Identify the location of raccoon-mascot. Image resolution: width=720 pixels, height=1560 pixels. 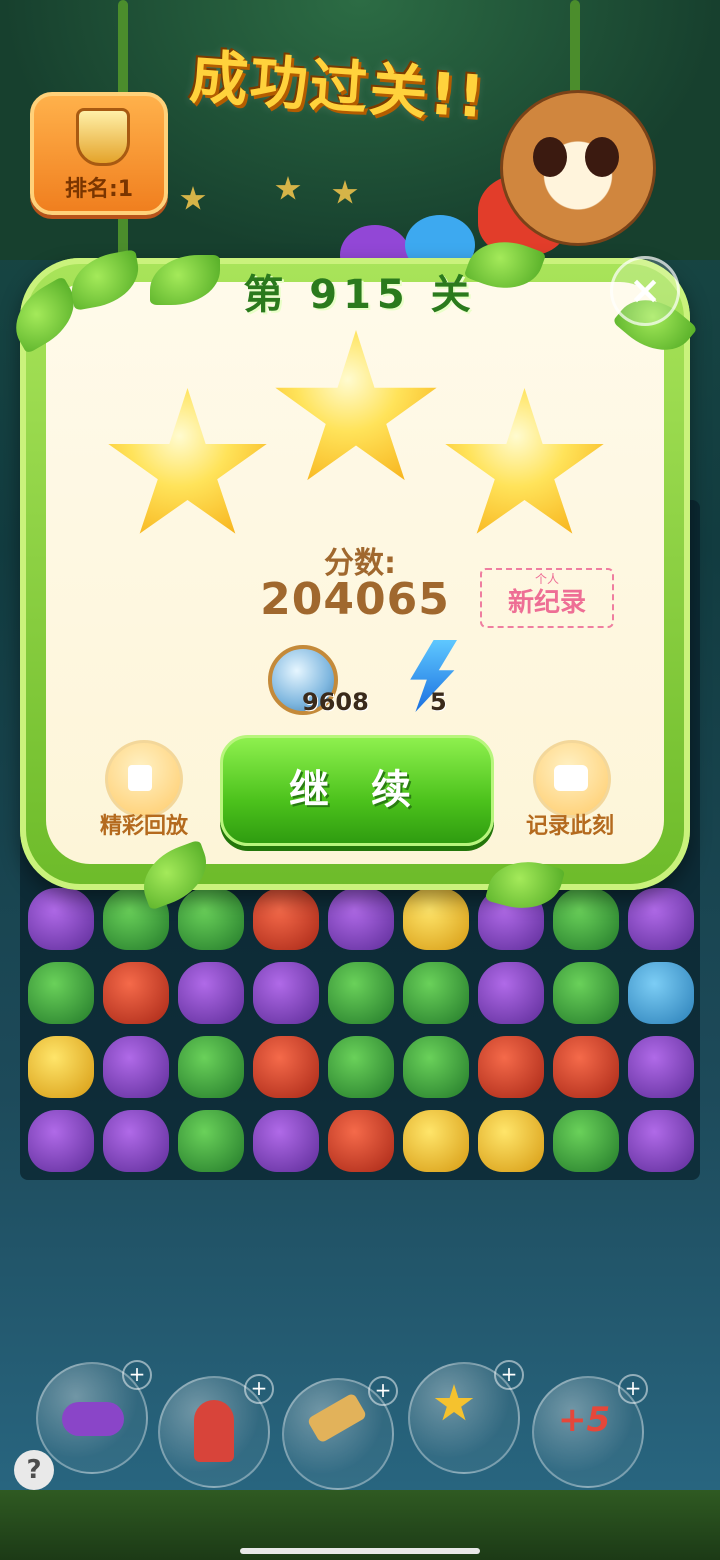
(578, 168).